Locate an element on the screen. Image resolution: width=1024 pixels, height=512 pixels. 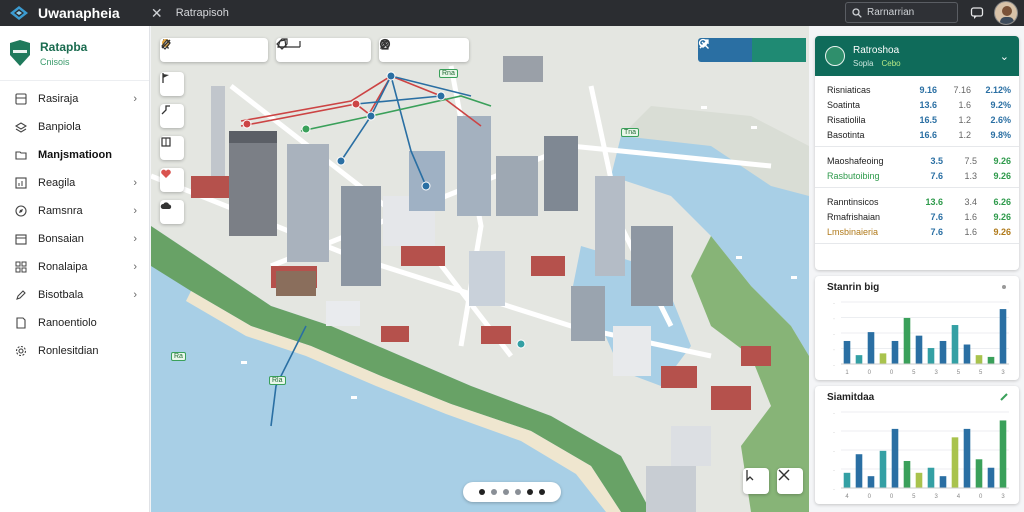
pin-icon is located at coordinates (185, 50).